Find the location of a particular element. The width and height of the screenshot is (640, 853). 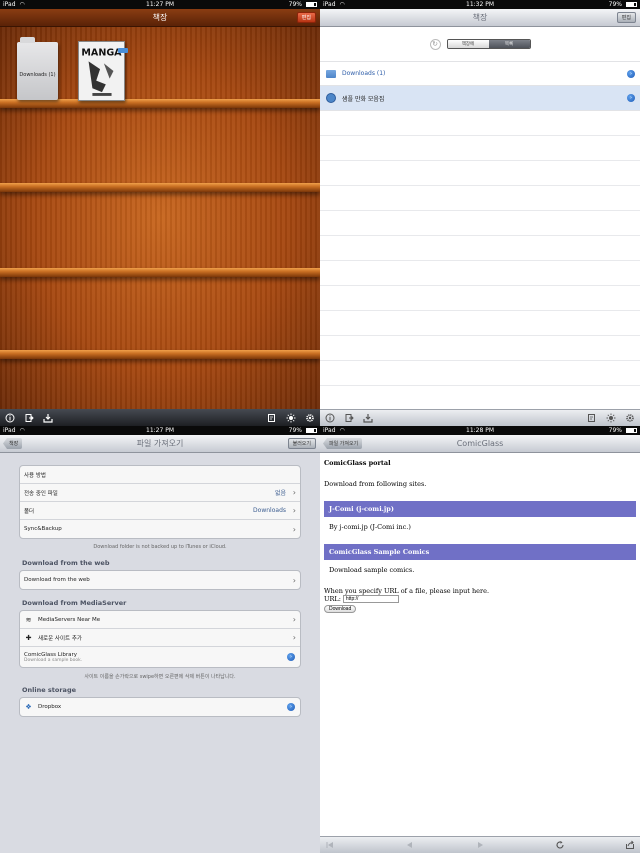

shelf-board is located at coordinates (160, 187).